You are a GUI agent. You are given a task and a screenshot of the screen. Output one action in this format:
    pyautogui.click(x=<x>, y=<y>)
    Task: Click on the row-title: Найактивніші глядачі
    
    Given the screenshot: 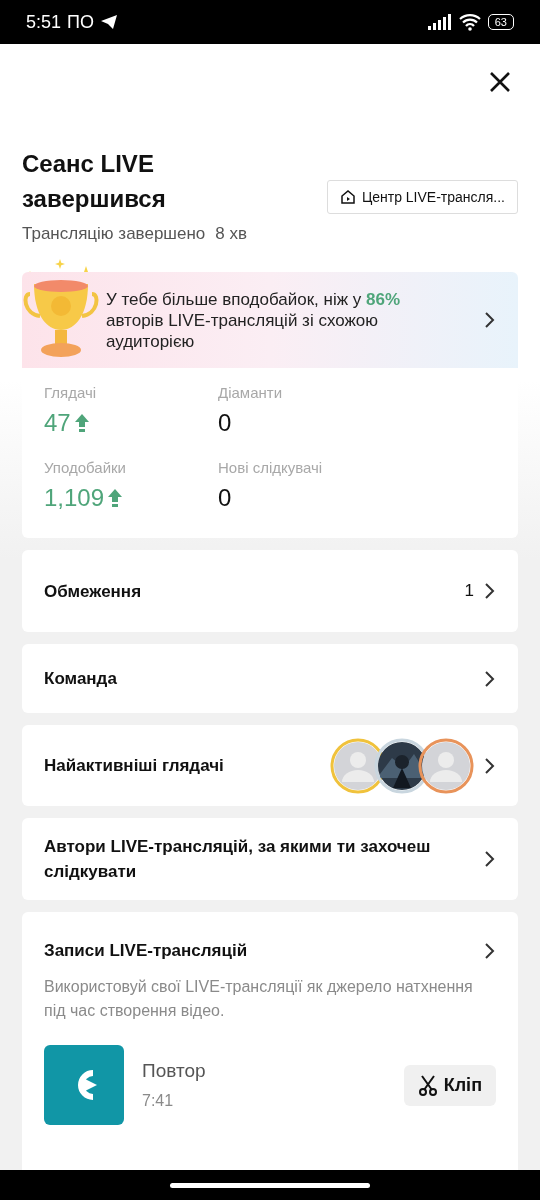 What is the action you would take?
    pyautogui.click(x=134, y=766)
    